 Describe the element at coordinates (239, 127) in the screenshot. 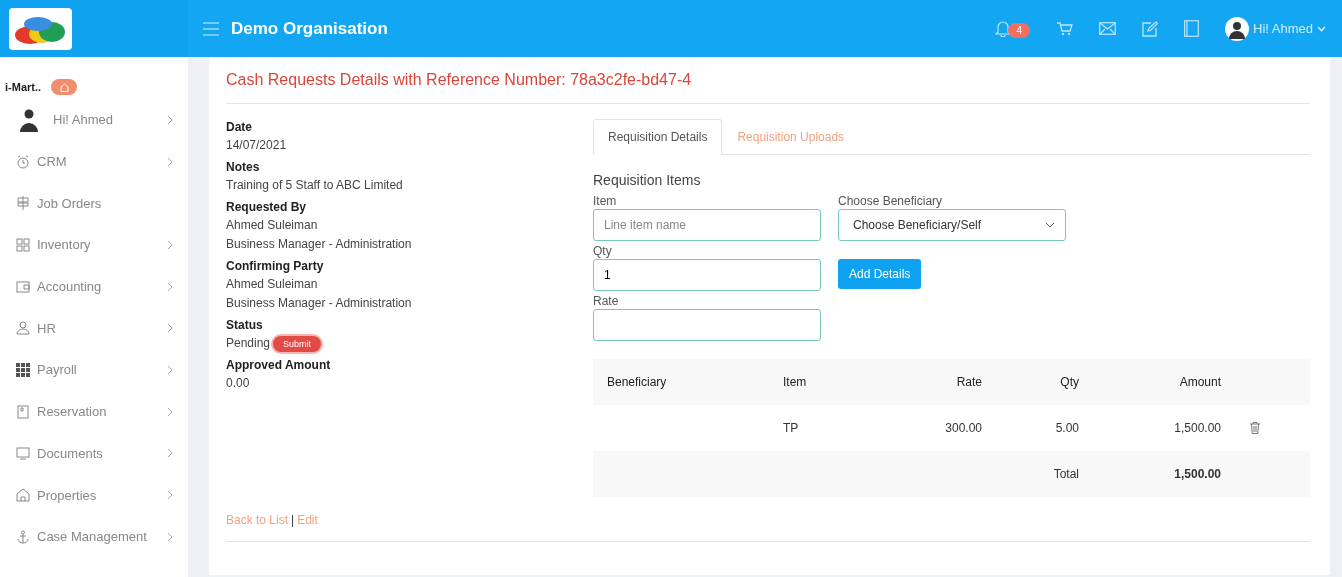

I see `detail-label: Date` at that location.